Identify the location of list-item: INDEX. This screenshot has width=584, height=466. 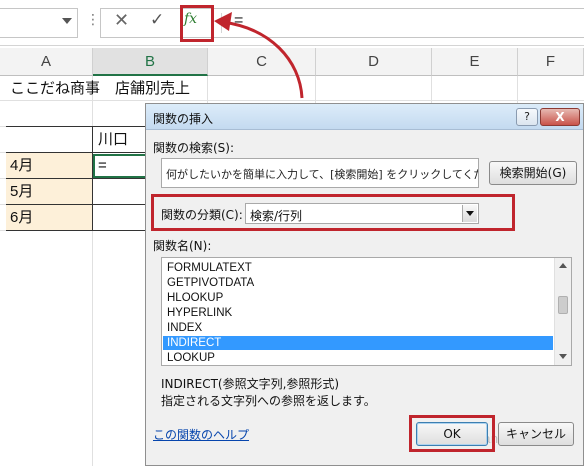
(358, 328).